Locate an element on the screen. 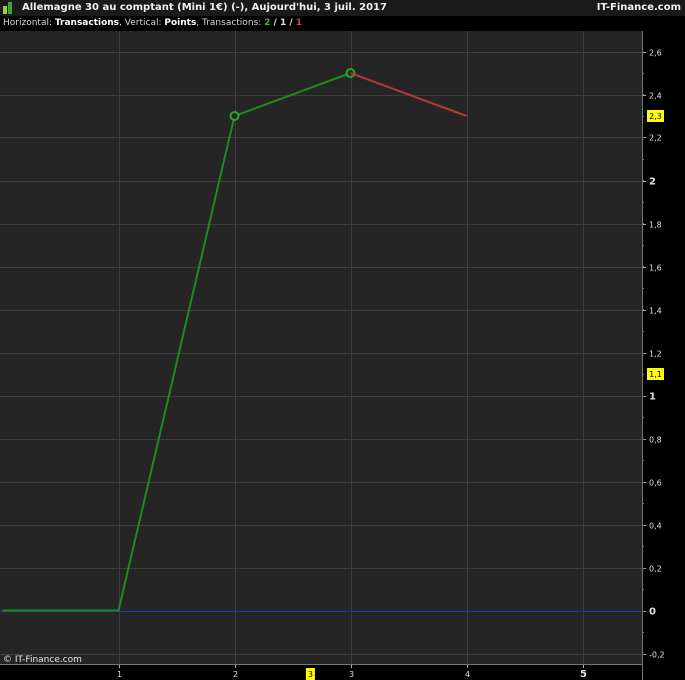 The image size is (685, 680). y-tick-label: 0,2 is located at coordinates (655, 569).